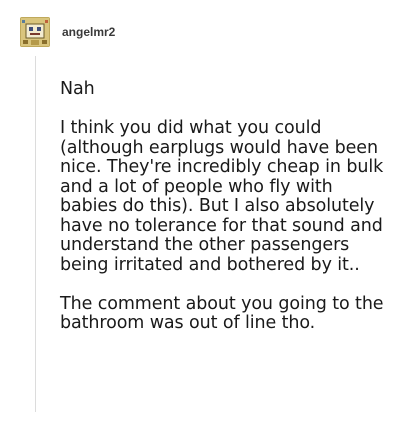 The height and width of the screenshot is (429, 400). Describe the element at coordinates (35, 234) in the screenshot. I see `thread-line` at that location.